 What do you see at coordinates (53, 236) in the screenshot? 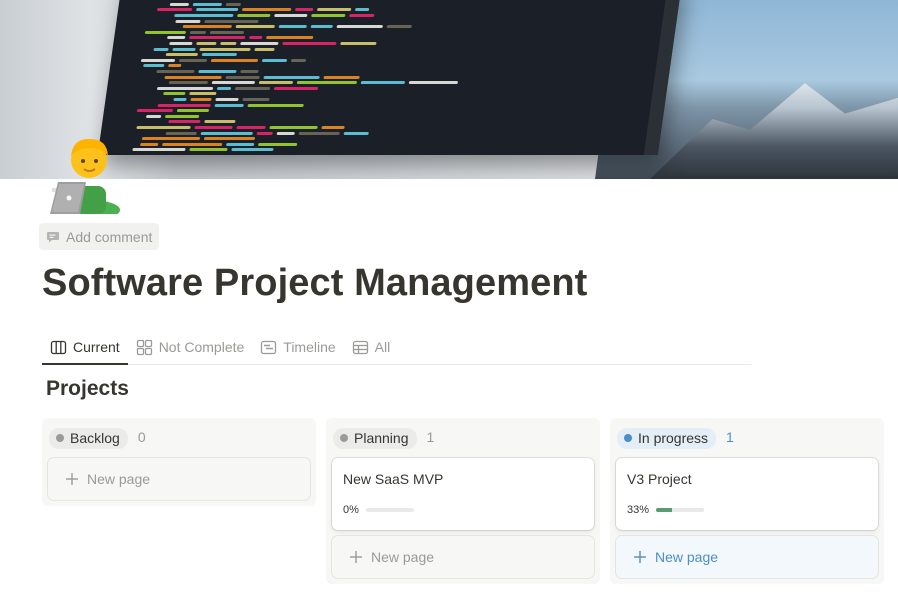
I see `comment-icon` at bounding box center [53, 236].